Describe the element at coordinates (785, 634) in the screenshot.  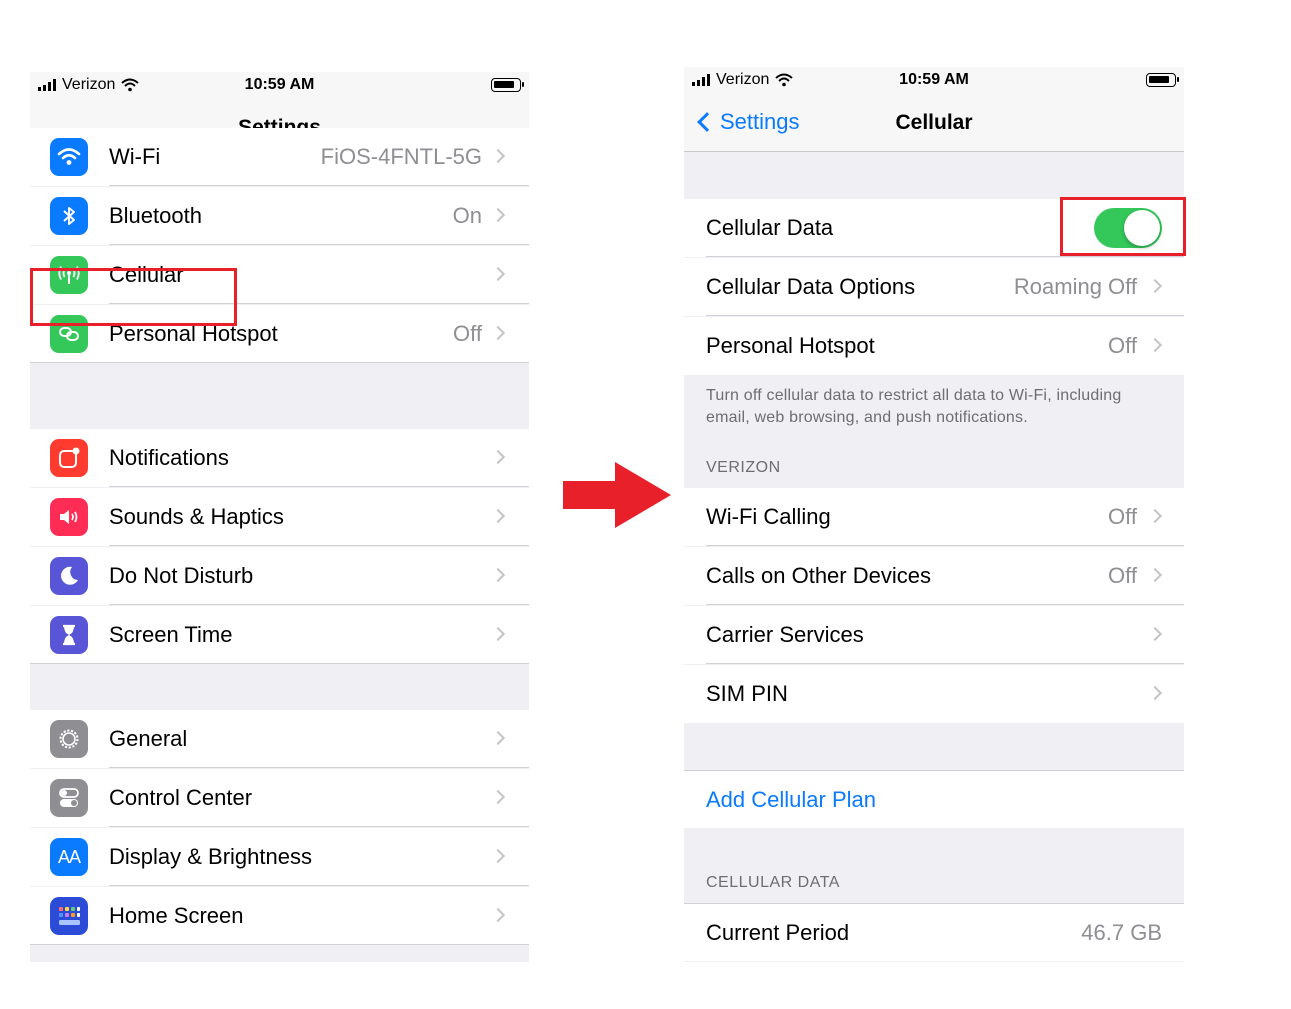
I see `row-label: Carrier Services` at that location.